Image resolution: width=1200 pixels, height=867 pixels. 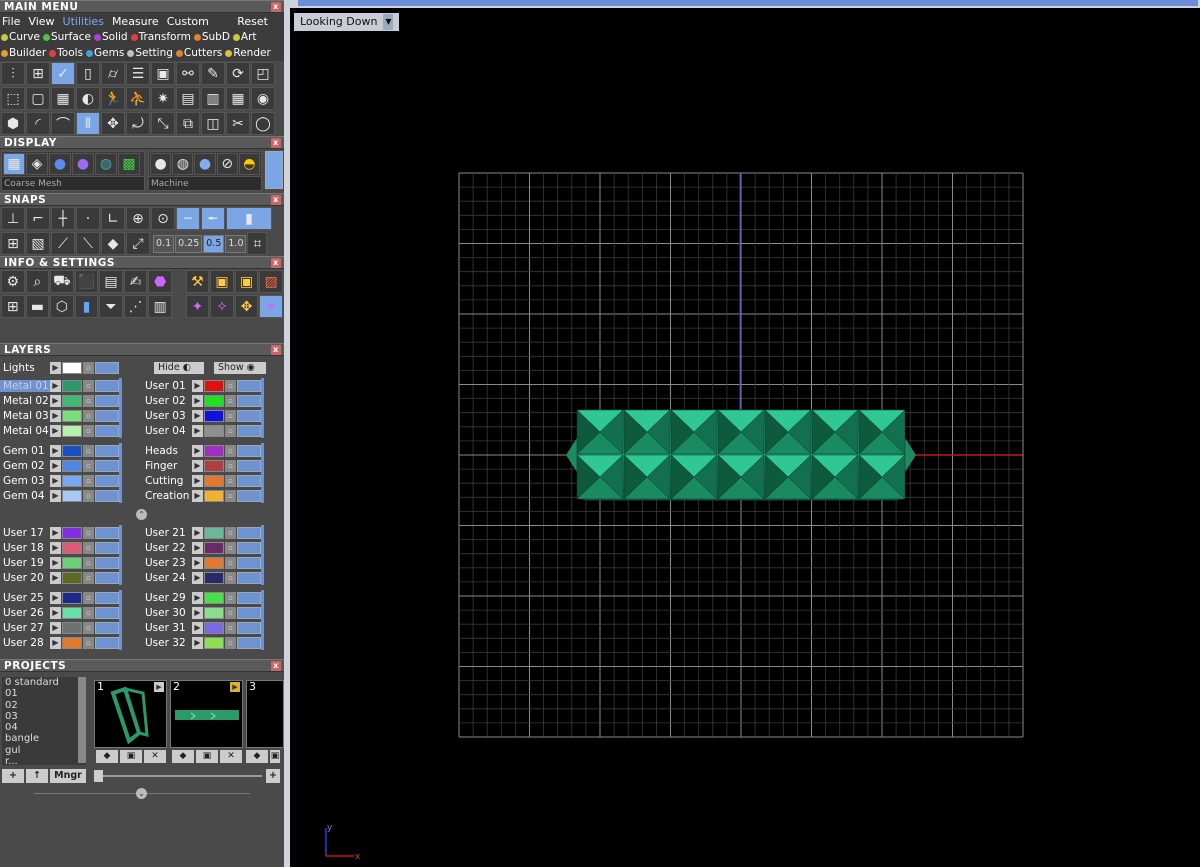 What do you see at coordinates (14, 164) in the screenshot?
I see `wireframe-icon: ▦` at bounding box center [14, 164].